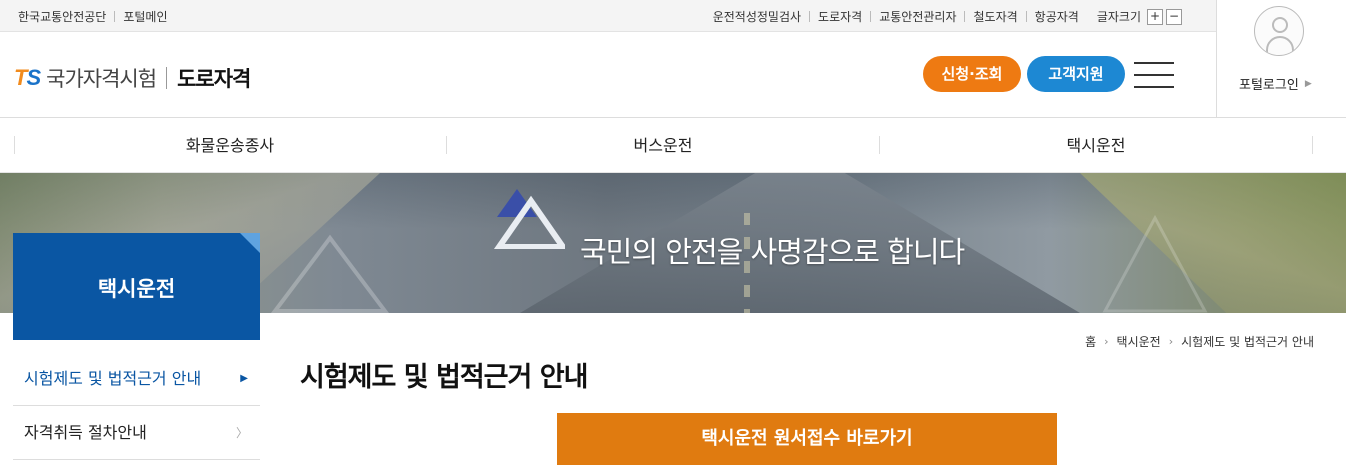 The width and height of the screenshot is (1346, 472). Describe the element at coordinates (27, 77) in the screenshot. I see `ts-logo-mark: TS` at that location.